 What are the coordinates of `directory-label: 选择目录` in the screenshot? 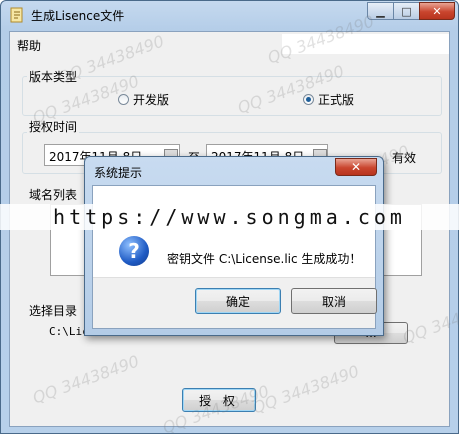 It's located at (53, 310).